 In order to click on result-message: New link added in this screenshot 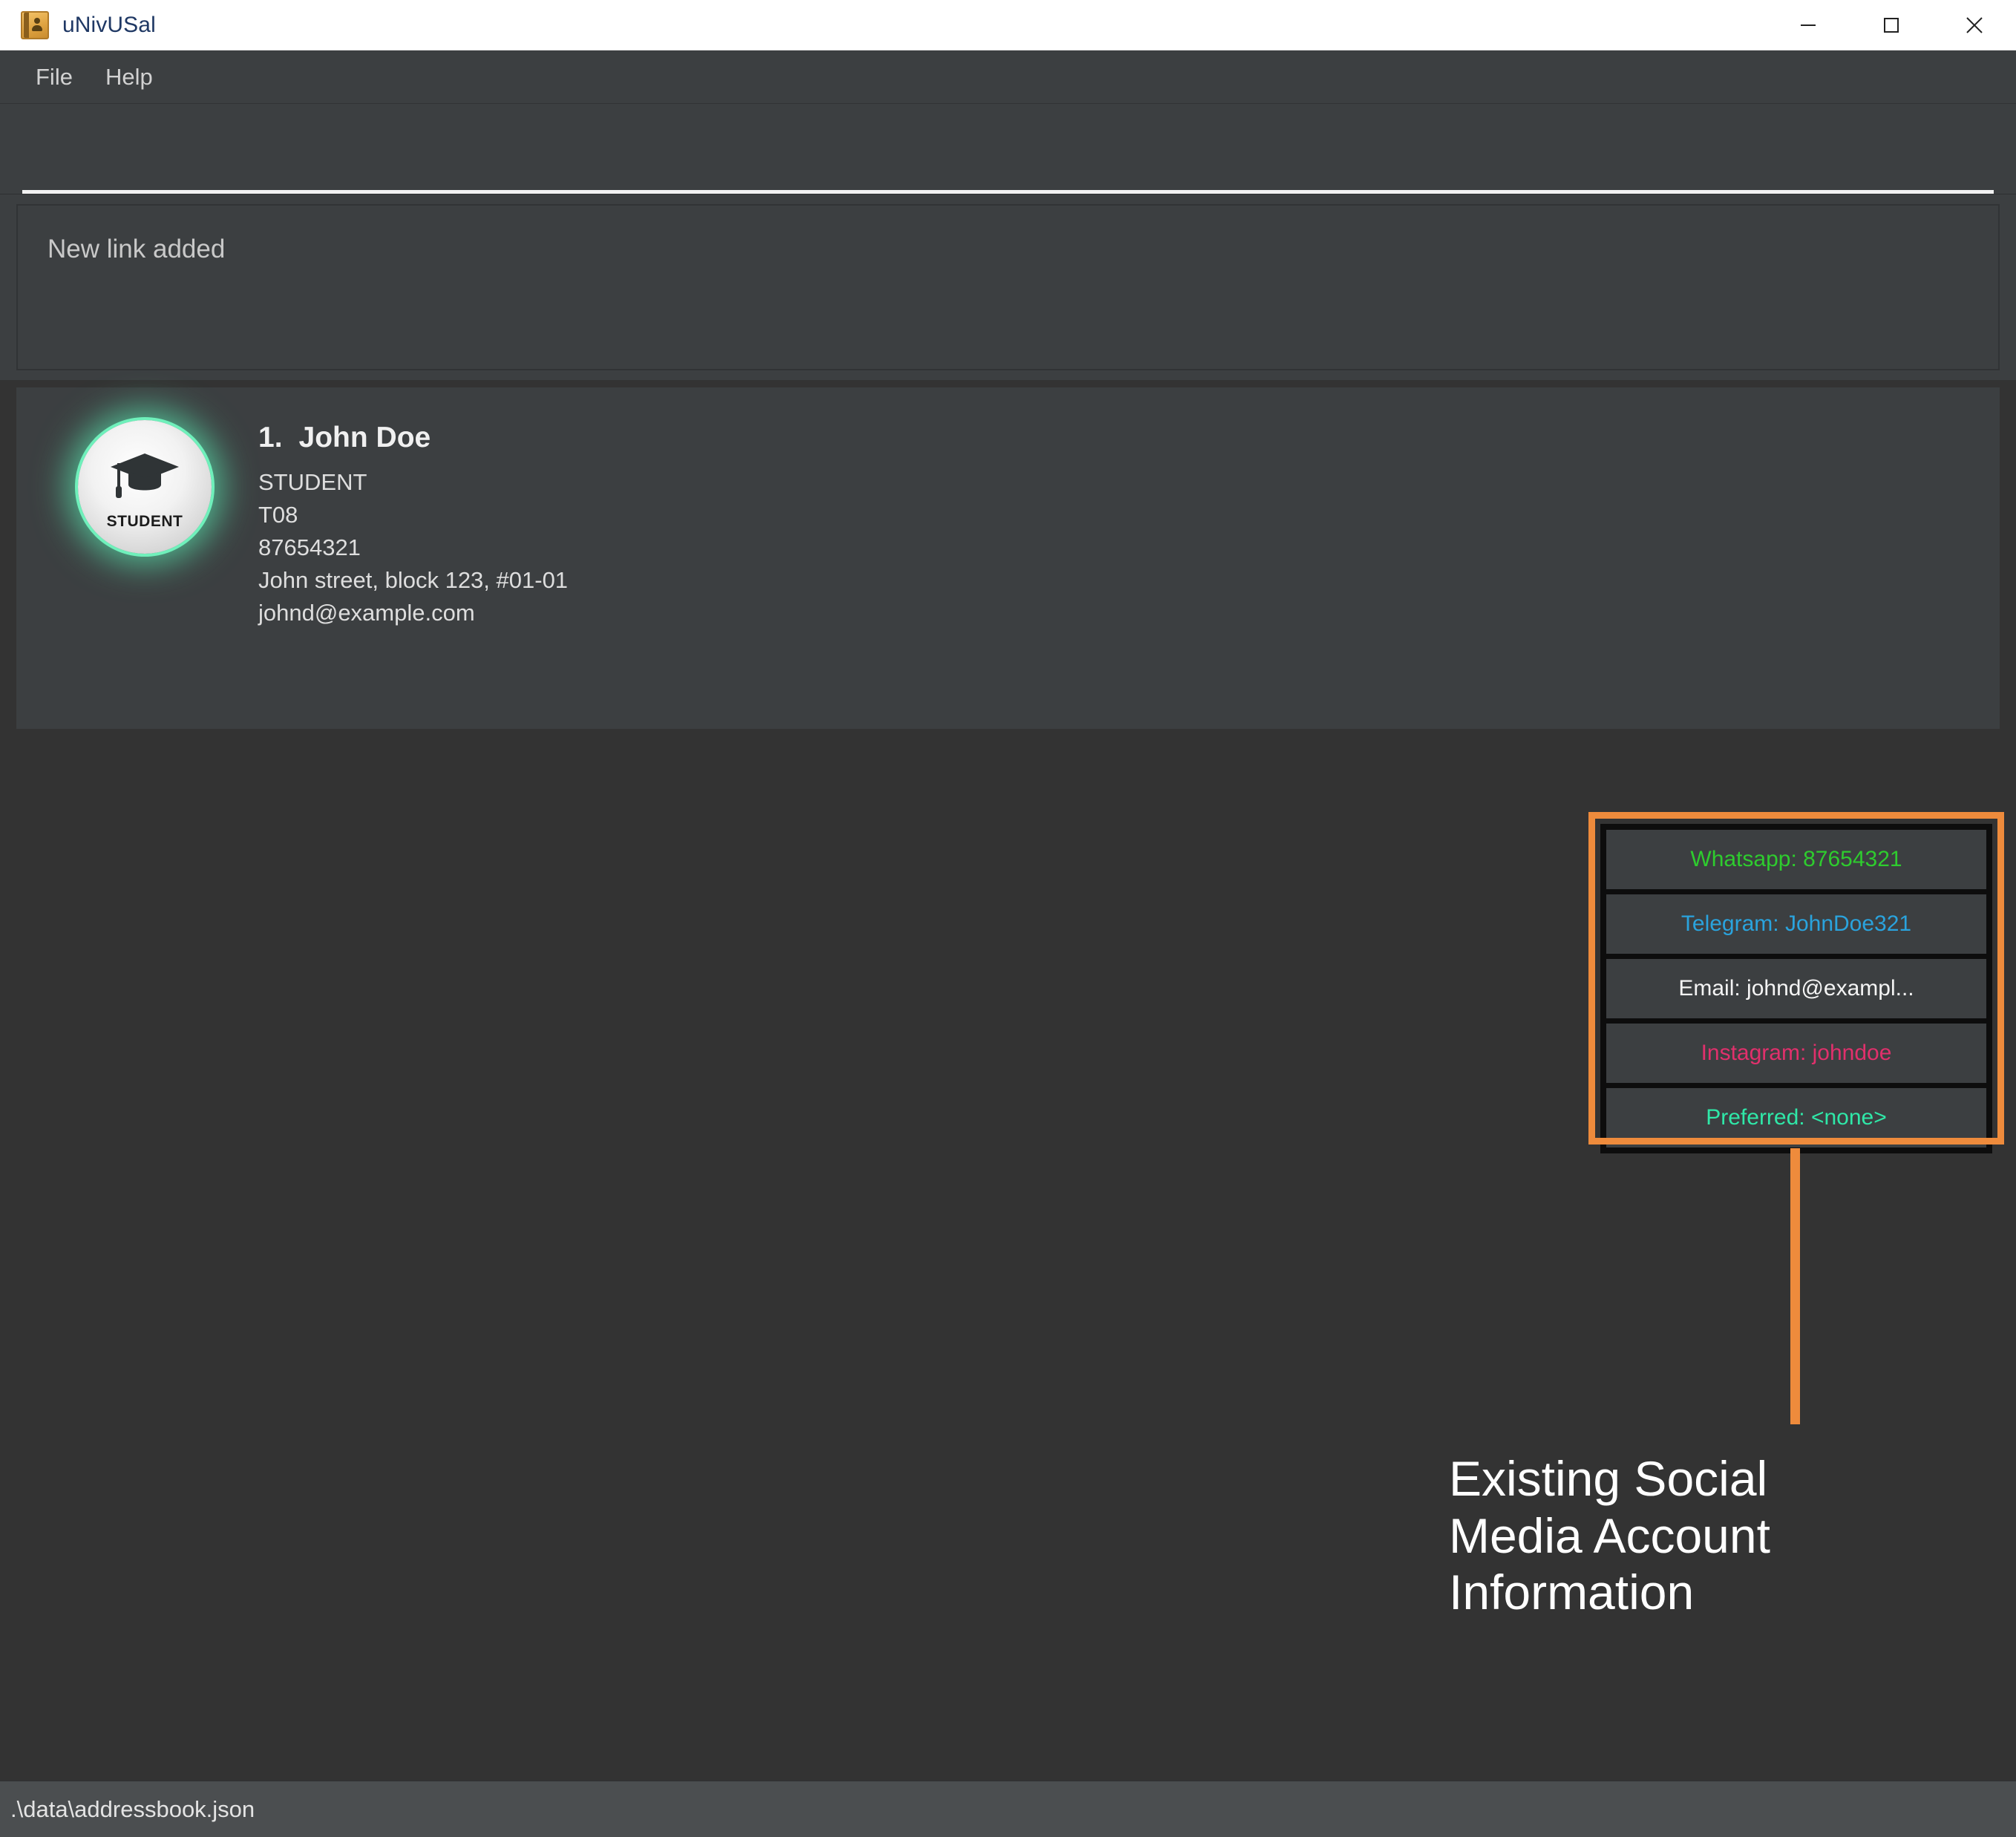, I will do `click(137, 249)`.